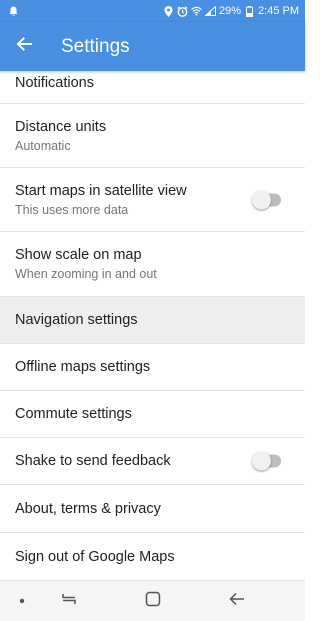  What do you see at coordinates (278, 11) in the screenshot?
I see `clock-time: 2:45 PM` at bounding box center [278, 11].